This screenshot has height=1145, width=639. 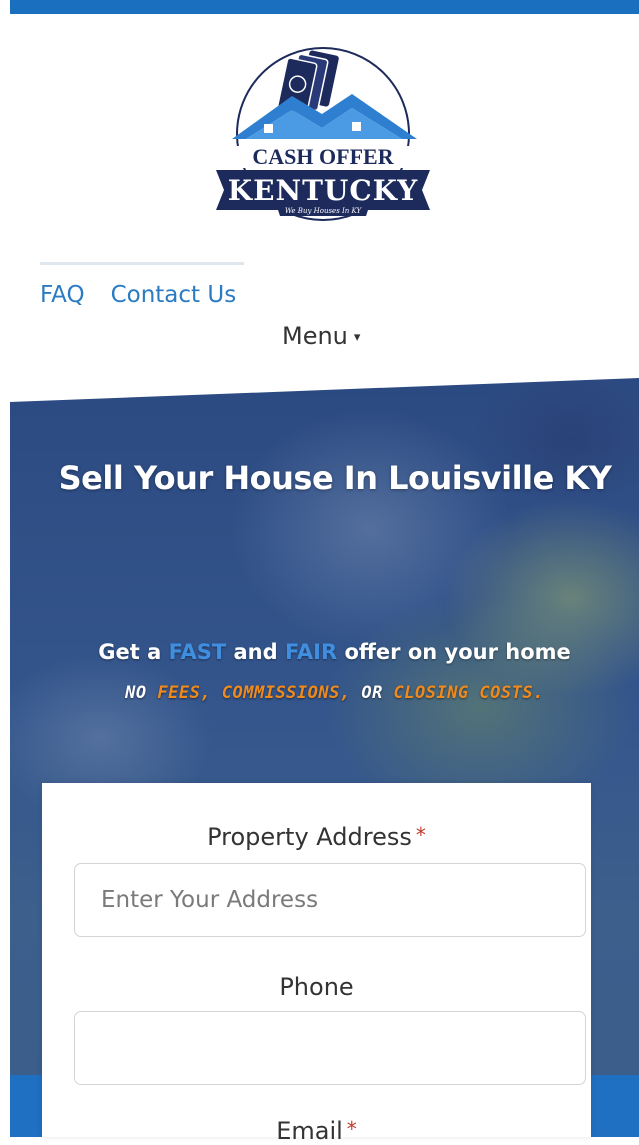 What do you see at coordinates (357, 337) in the screenshot?
I see `caret-down-icon: ▾` at bounding box center [357, 337].